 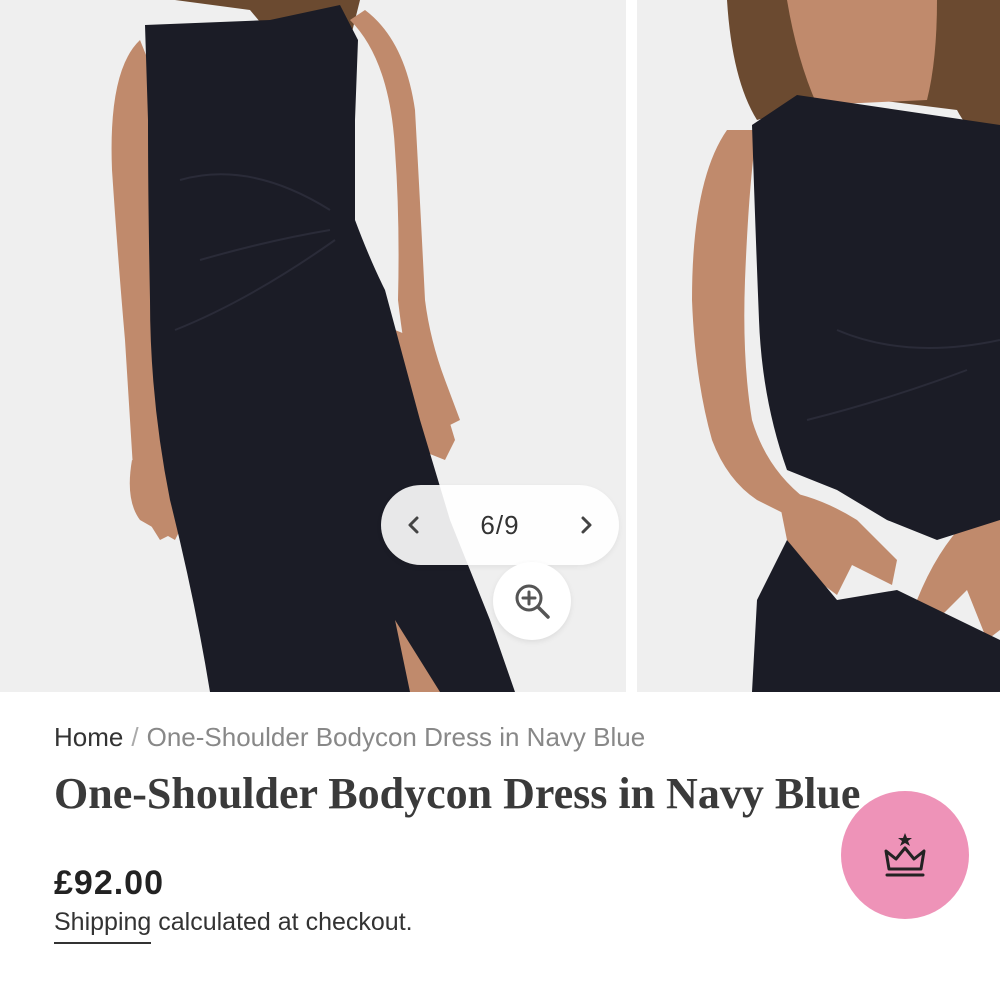 I want to click on shipping-link: Shipping, so click(x=103, y=926).